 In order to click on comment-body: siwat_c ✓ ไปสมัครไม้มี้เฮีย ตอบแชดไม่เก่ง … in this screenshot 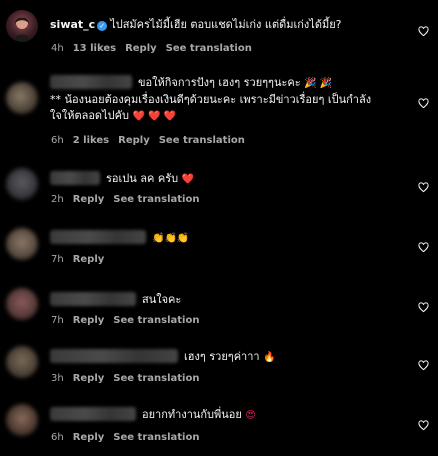, I will do `click(229, 25)`.